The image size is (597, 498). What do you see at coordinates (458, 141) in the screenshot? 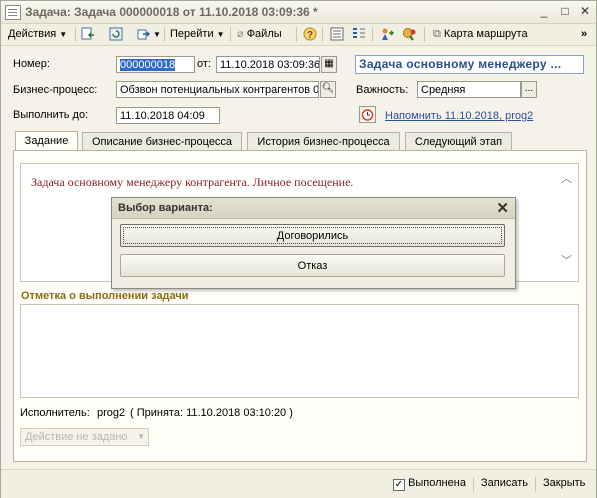
I see `tab-next-stage: Следующий этап` at bounding box center [458, 141].